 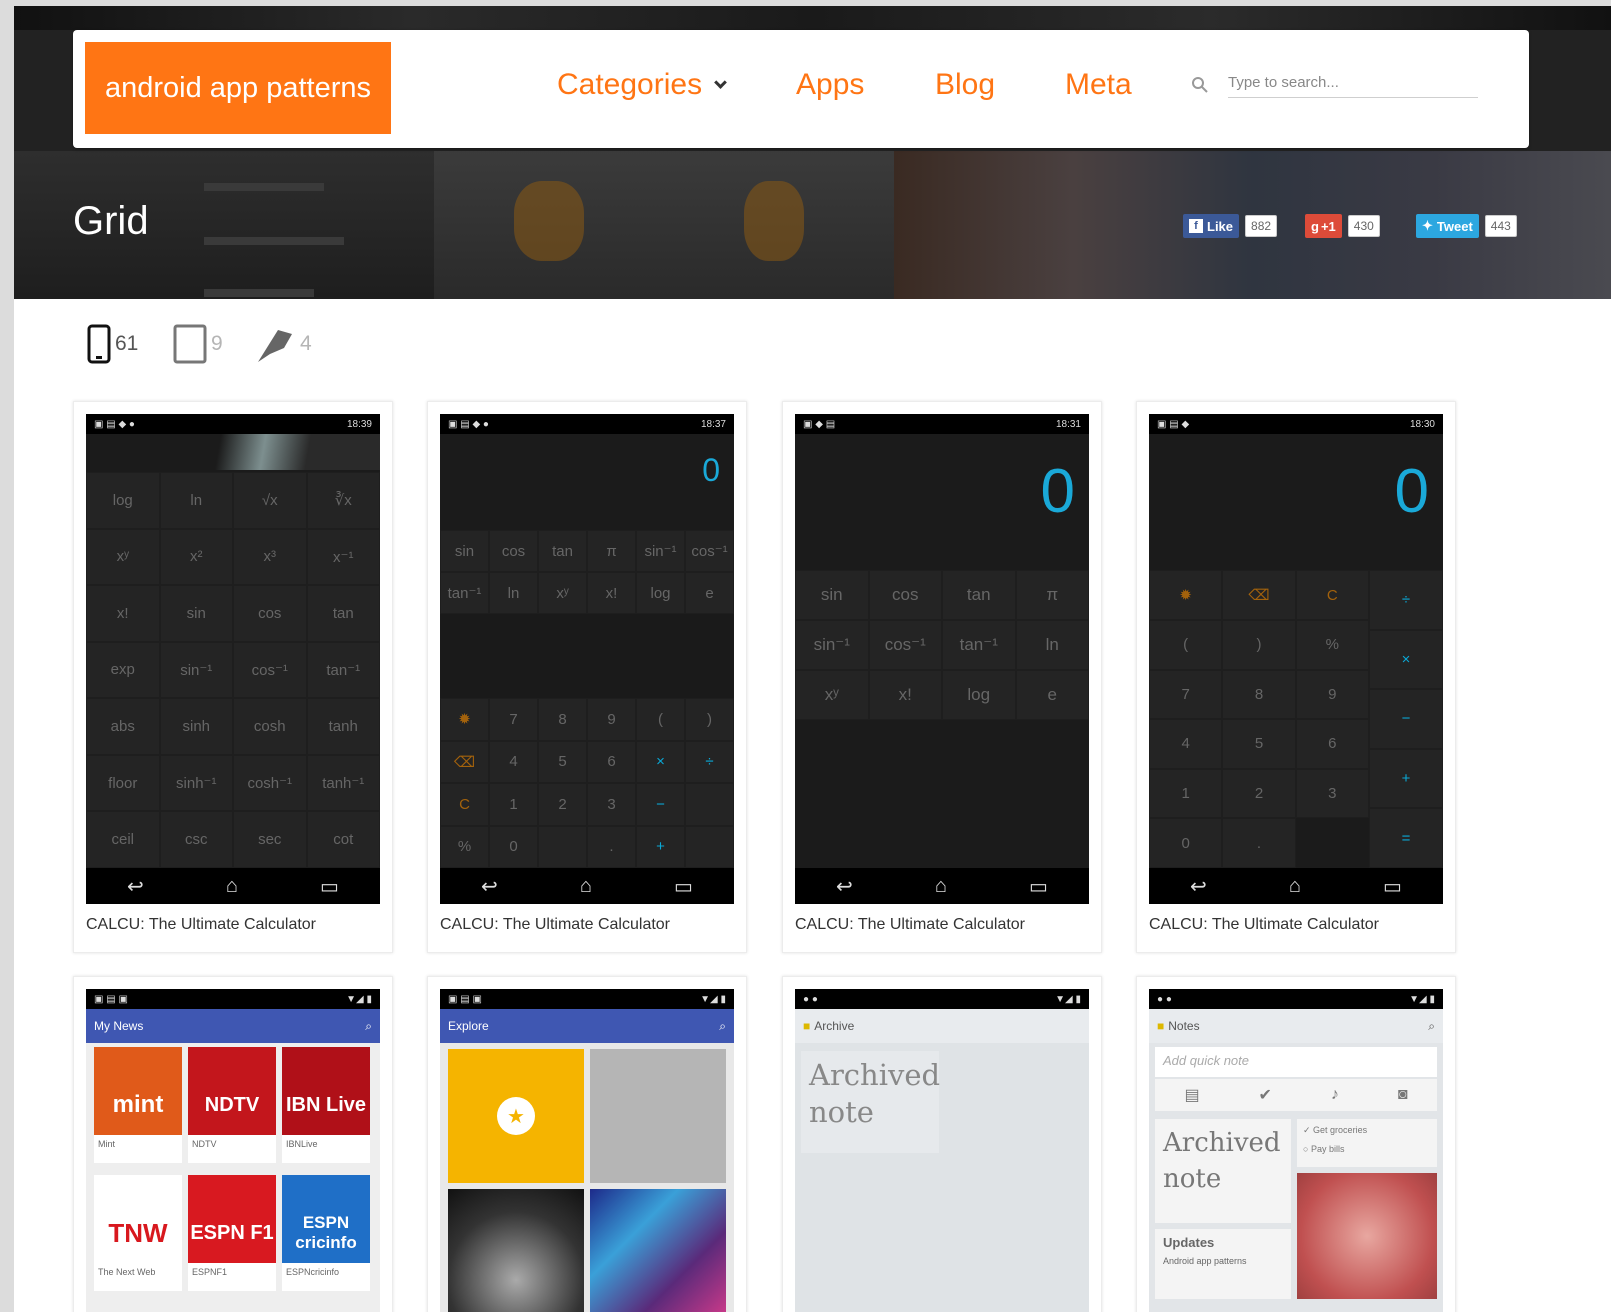 I want to click on calc-key: 2, so click(x=562, y=804).